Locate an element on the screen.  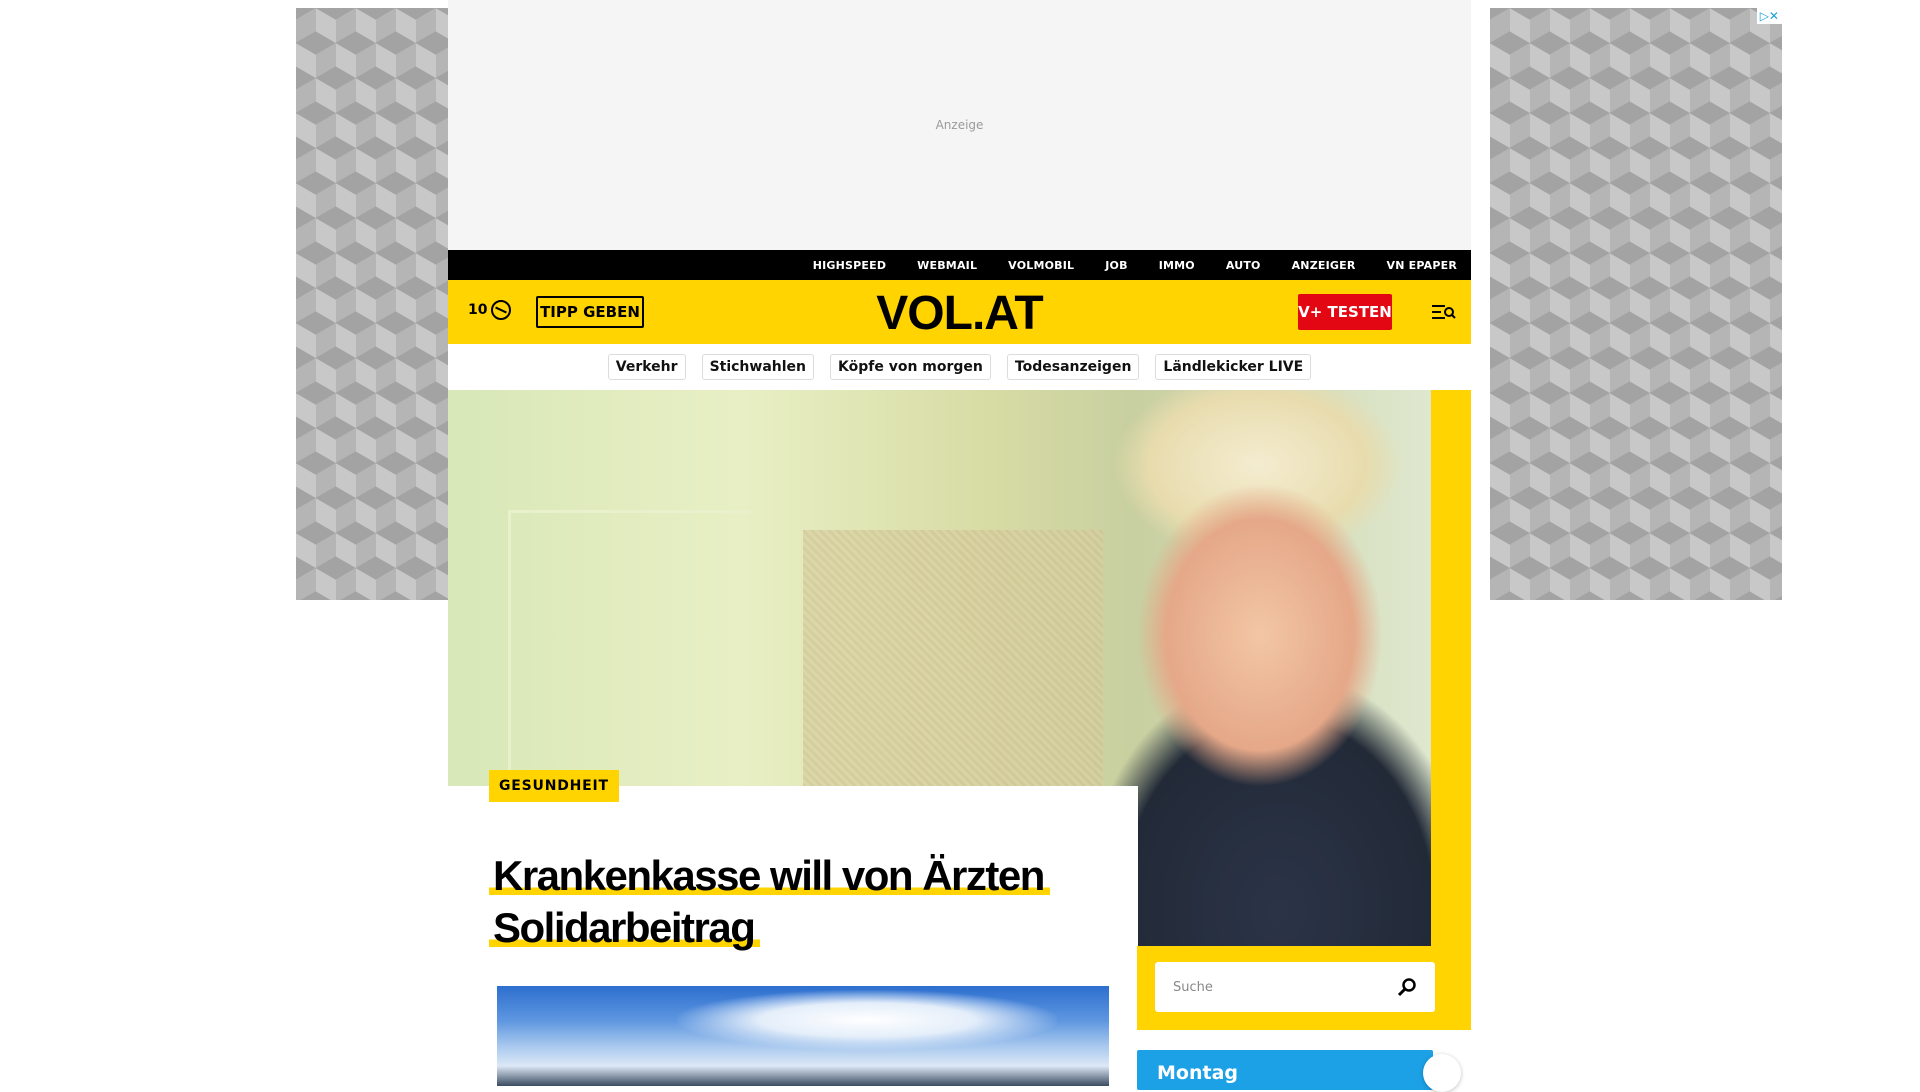
tag-laendlekicker-live: Ländlekicker LIVE is located at coordinates (1233, 367).